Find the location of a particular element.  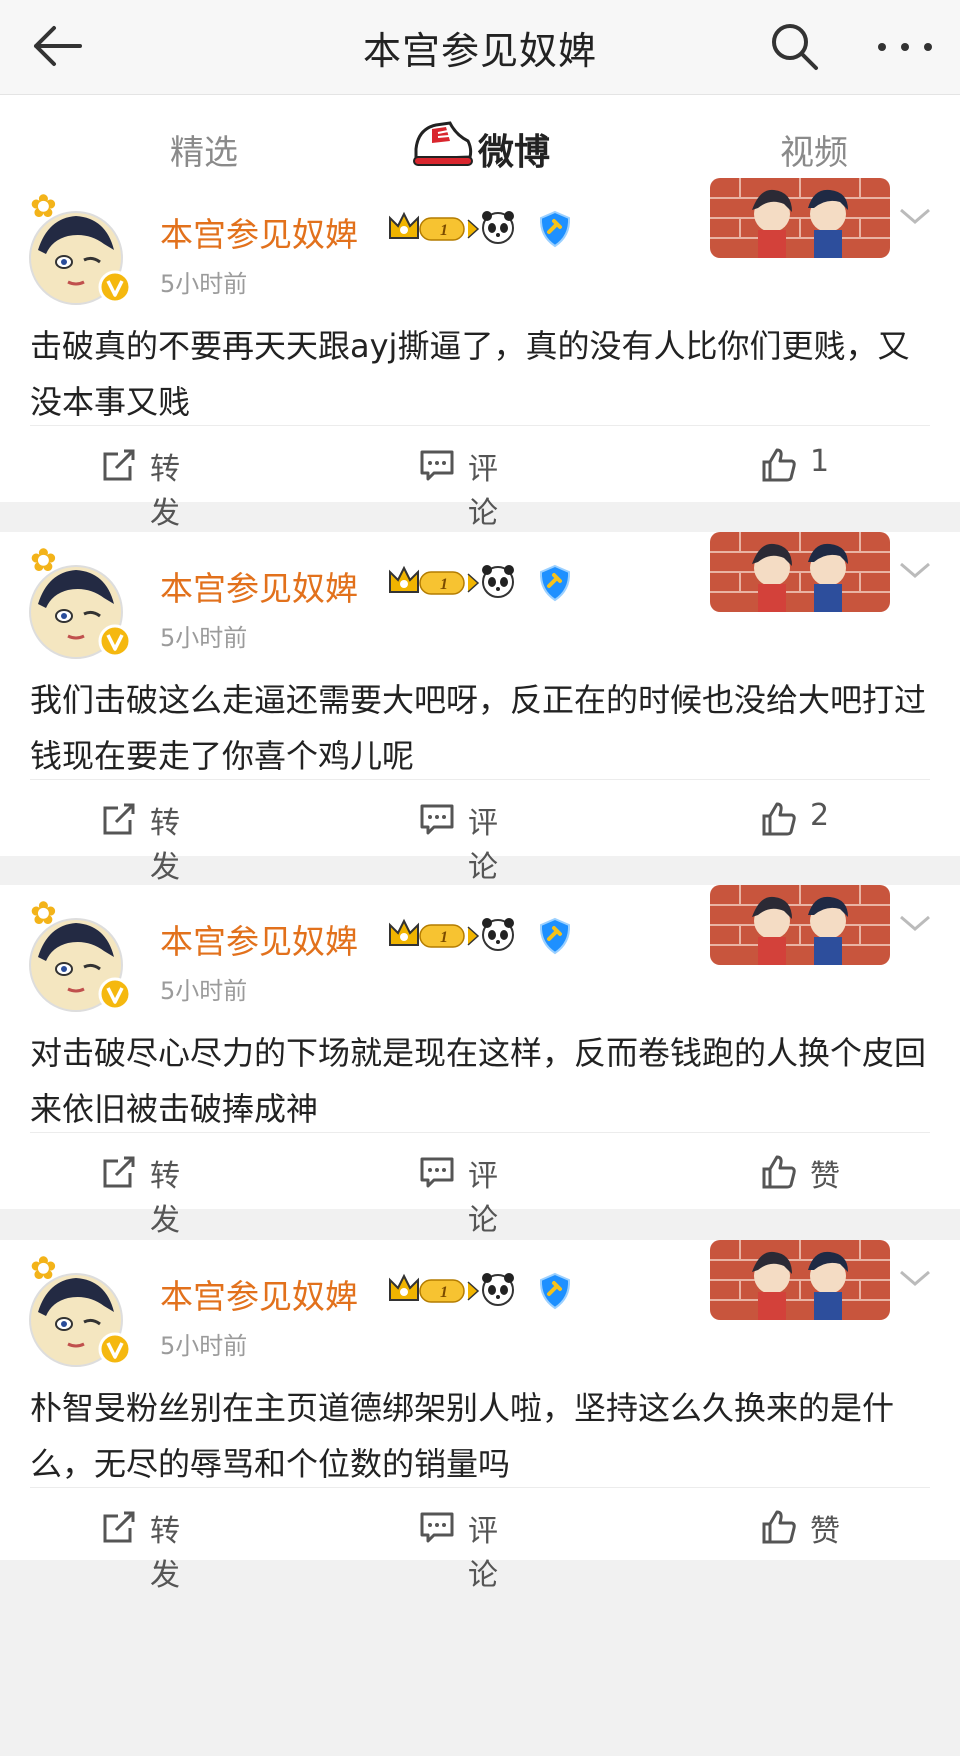

tab-weibo-label: 微博 is located at coordinates (514, 152).